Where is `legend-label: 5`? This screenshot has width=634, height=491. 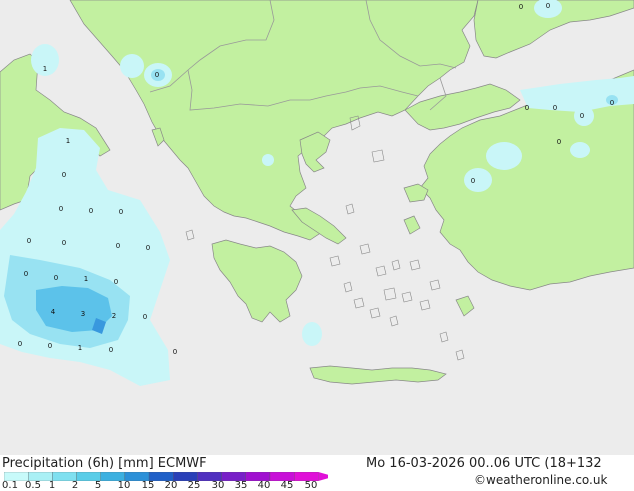 legend-label: 5 is located at coordinates (98, 485).